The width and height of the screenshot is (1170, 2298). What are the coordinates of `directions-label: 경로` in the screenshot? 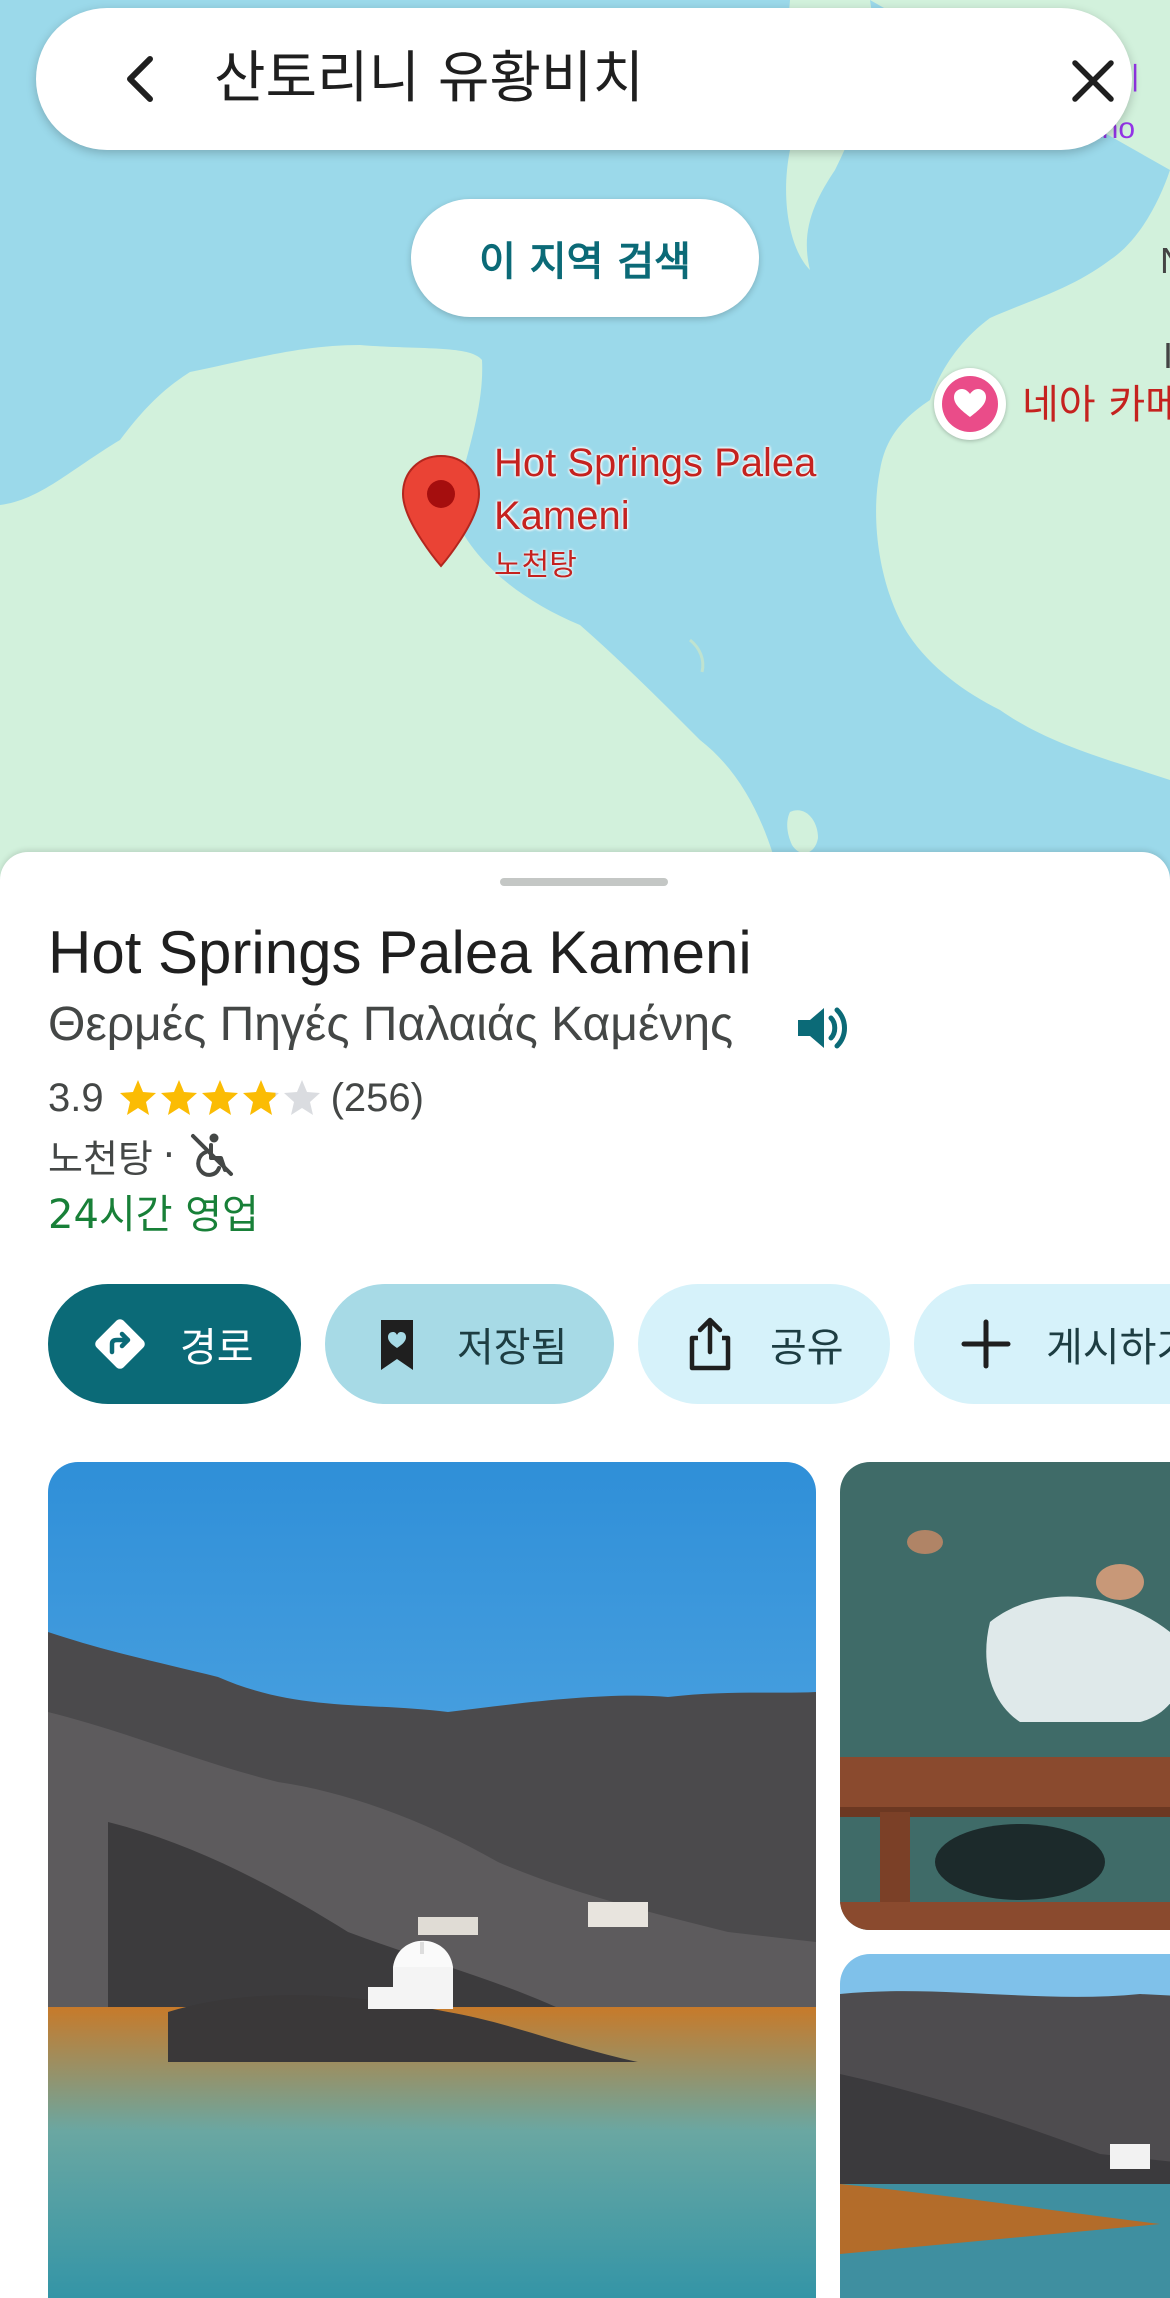 It's located at (217, 1348).